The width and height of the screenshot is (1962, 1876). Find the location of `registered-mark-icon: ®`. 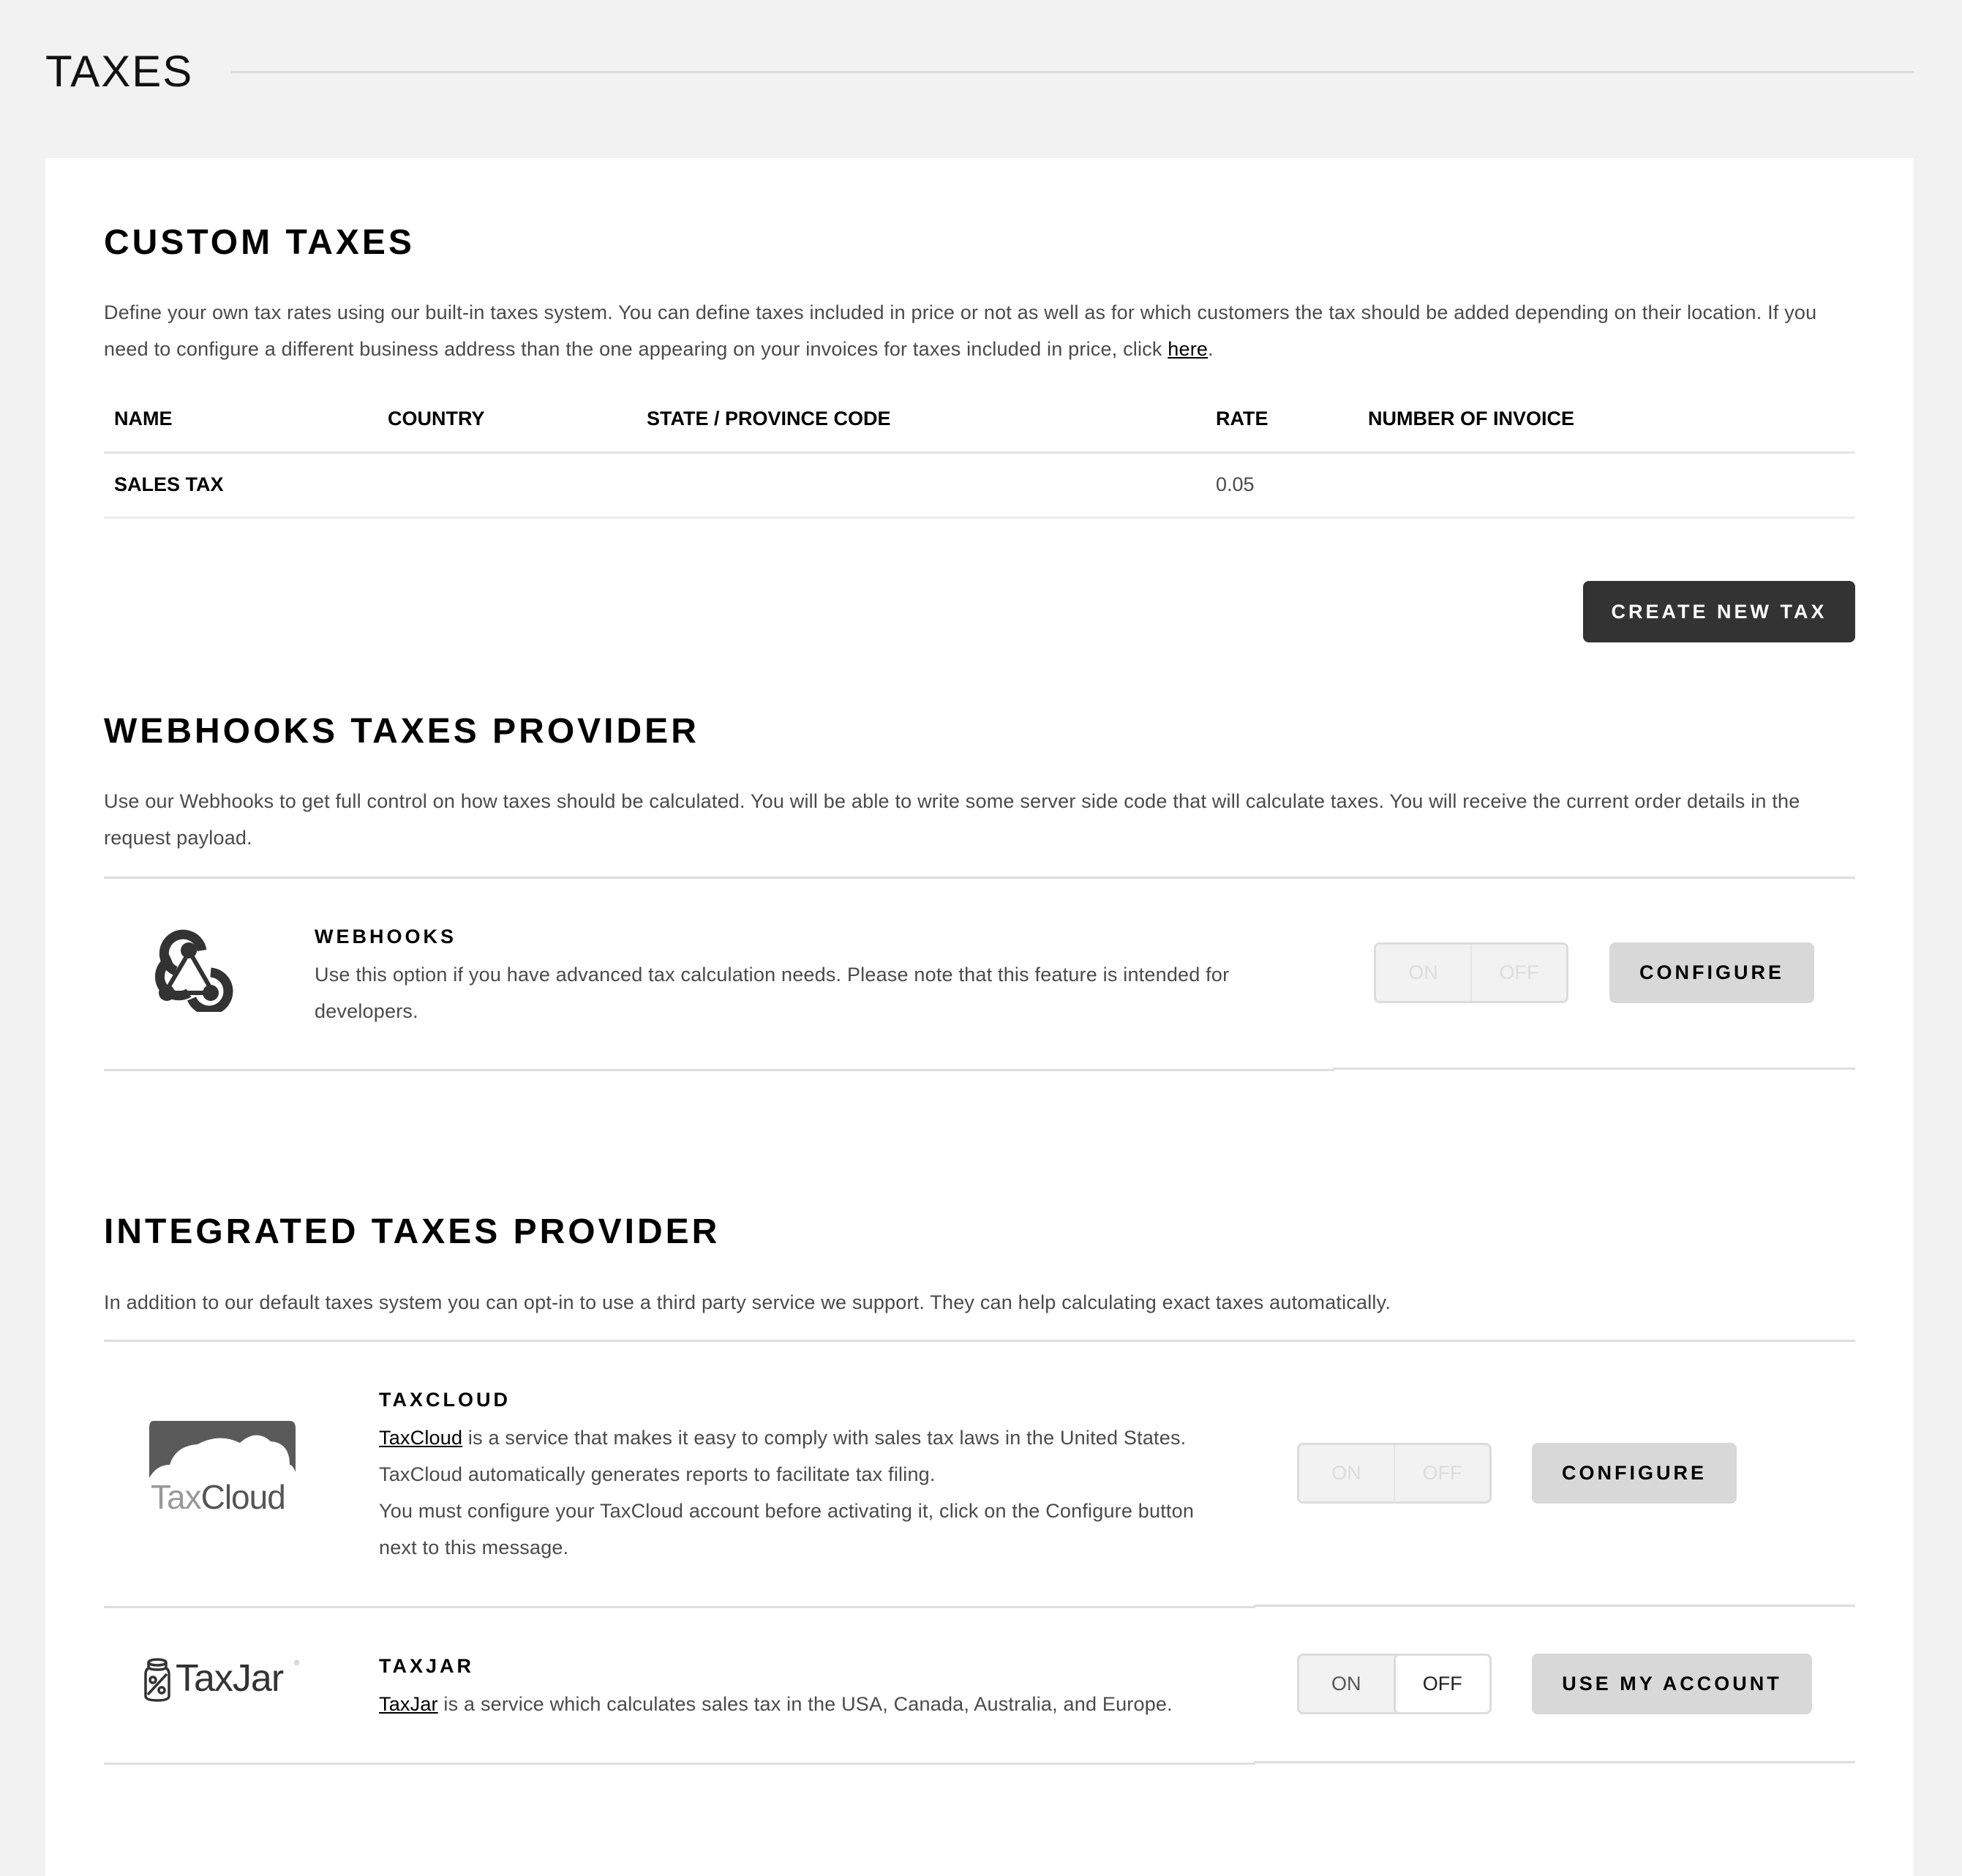

registered-mark-icon: ® is located at coordinates (297, 1663).